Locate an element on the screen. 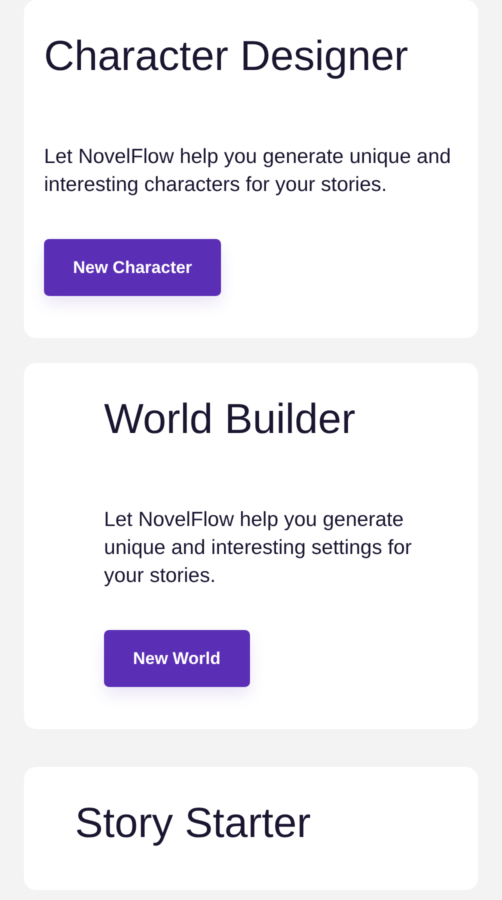 Image resolution: width=502 pixels, height=900 pixels. card-title: Character Designer is located at coordinates (227, 56).